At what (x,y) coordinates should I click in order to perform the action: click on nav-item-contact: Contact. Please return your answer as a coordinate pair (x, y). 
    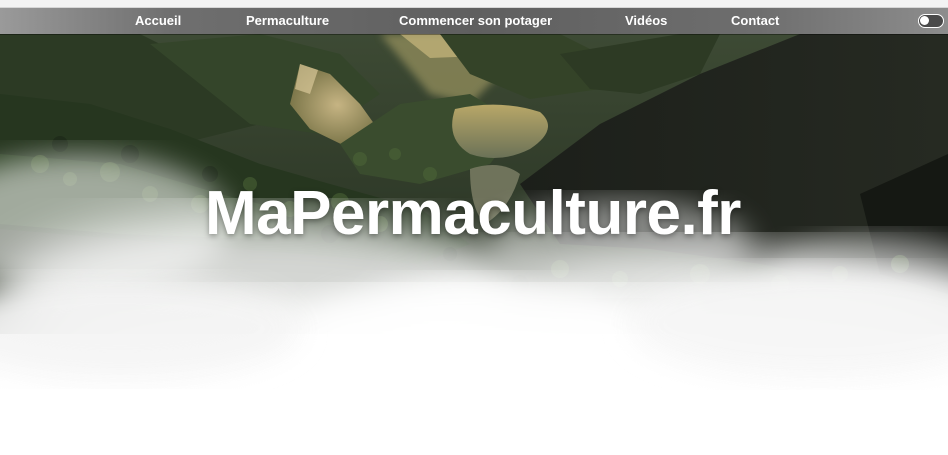
    Looking at the image, I should click on (755, 21).